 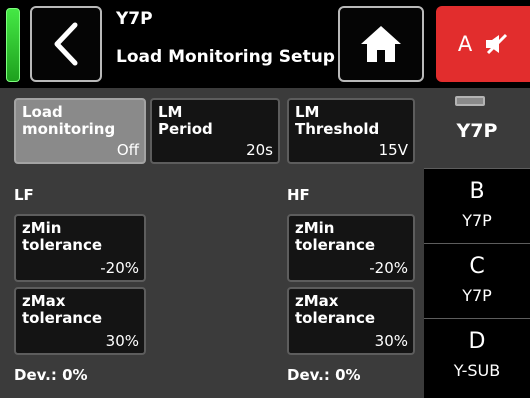 I want to click on hf-zmin-label: zMin tolerance, so click(x=335, y=236).